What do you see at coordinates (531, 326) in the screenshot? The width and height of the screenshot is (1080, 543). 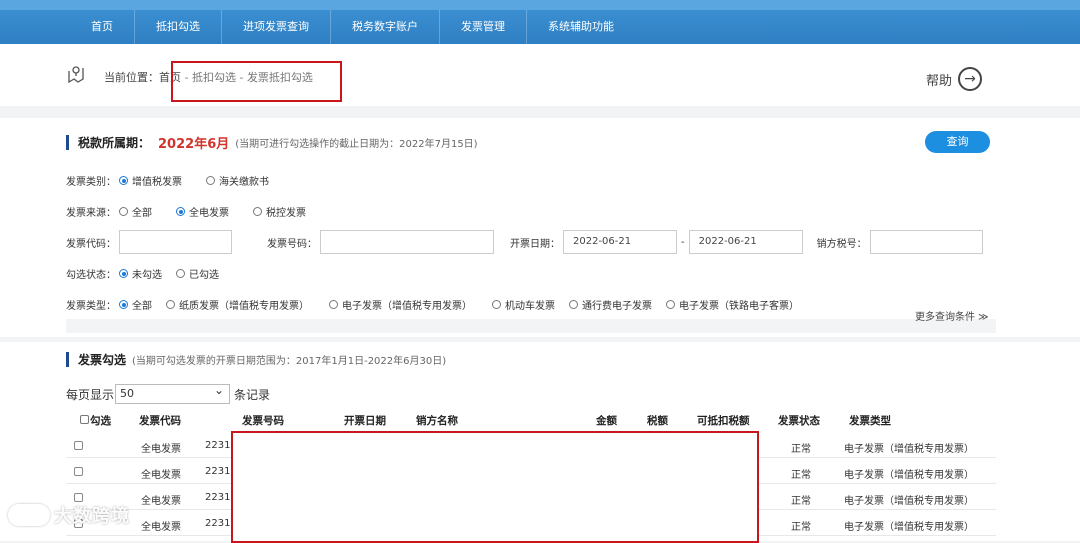 I see `more-conditions-bar` at bounding box center [531, 326].